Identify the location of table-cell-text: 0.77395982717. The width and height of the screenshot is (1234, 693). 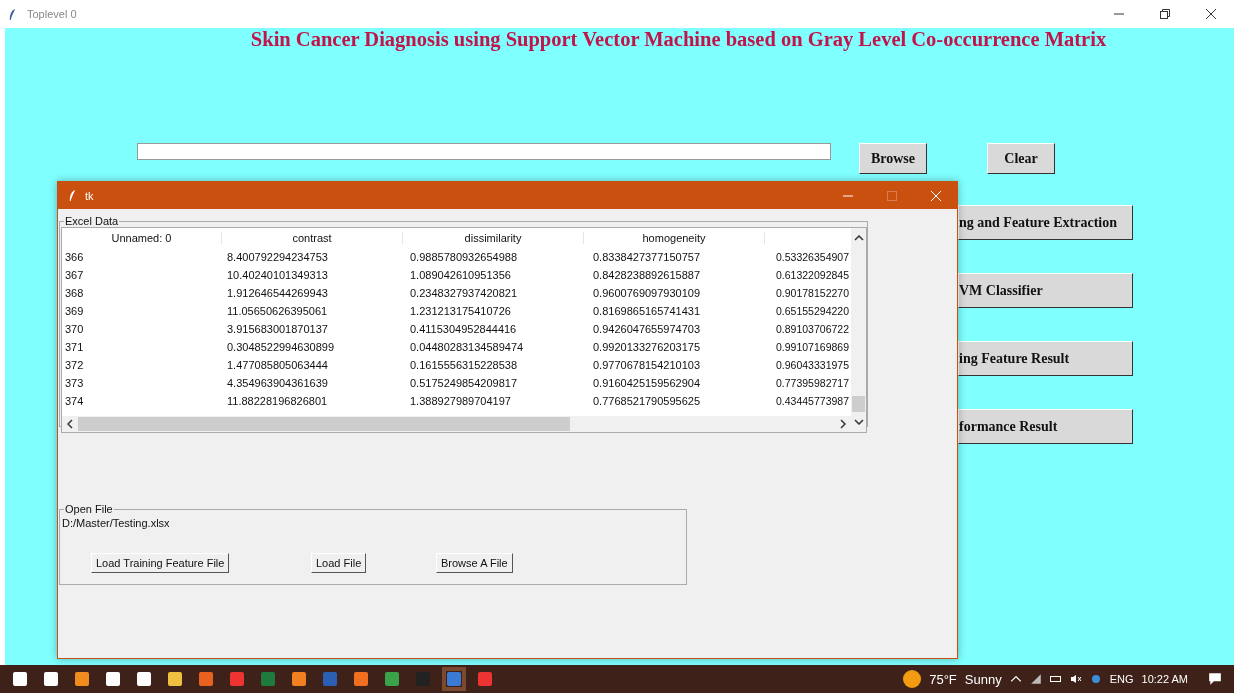
(812, 383).